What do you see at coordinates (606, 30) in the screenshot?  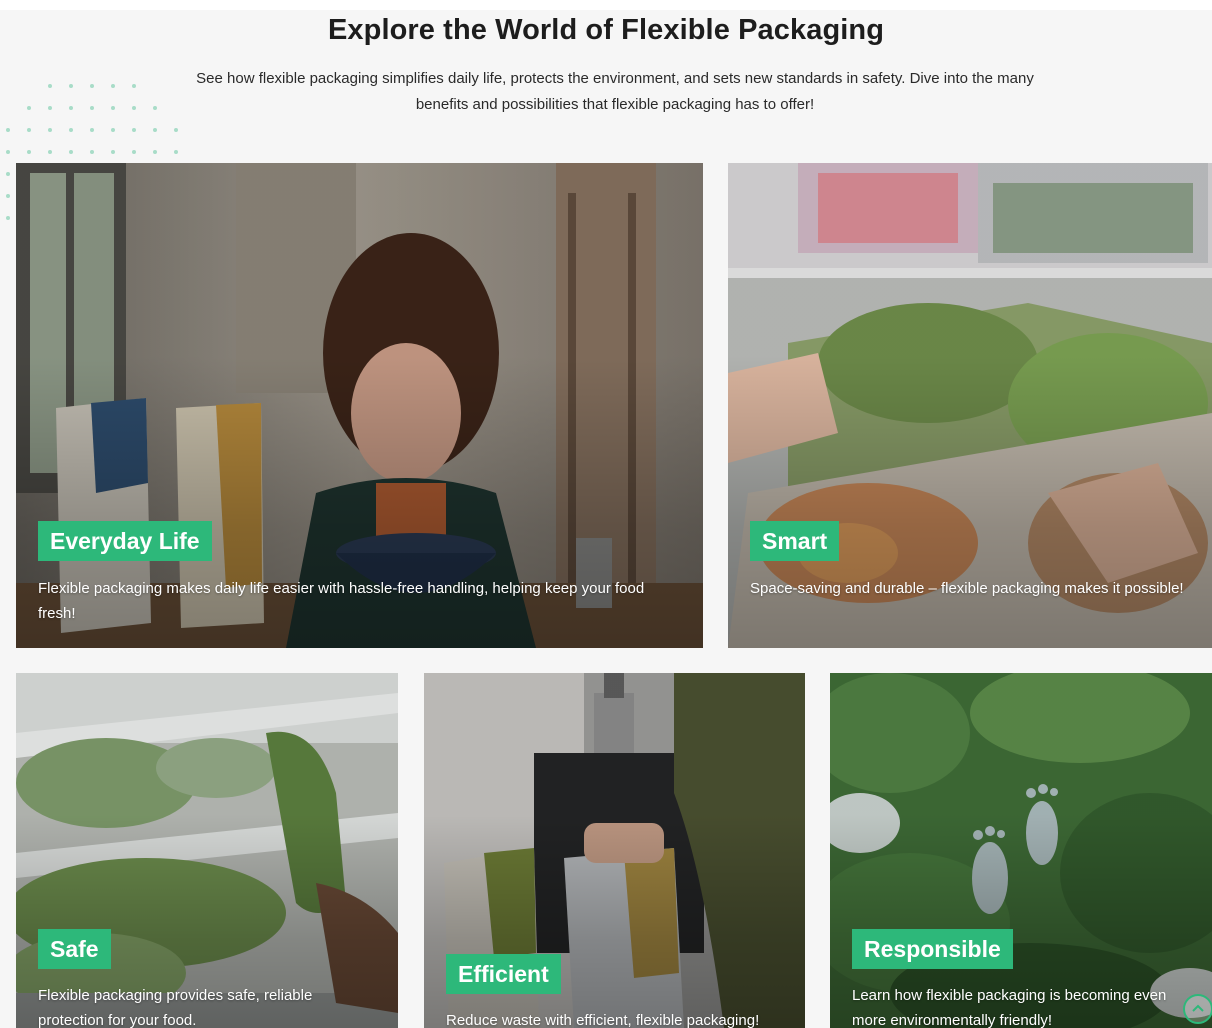 I see `section-title: Explore the World of Flexible Packaging` at bounding box center [606, 30].